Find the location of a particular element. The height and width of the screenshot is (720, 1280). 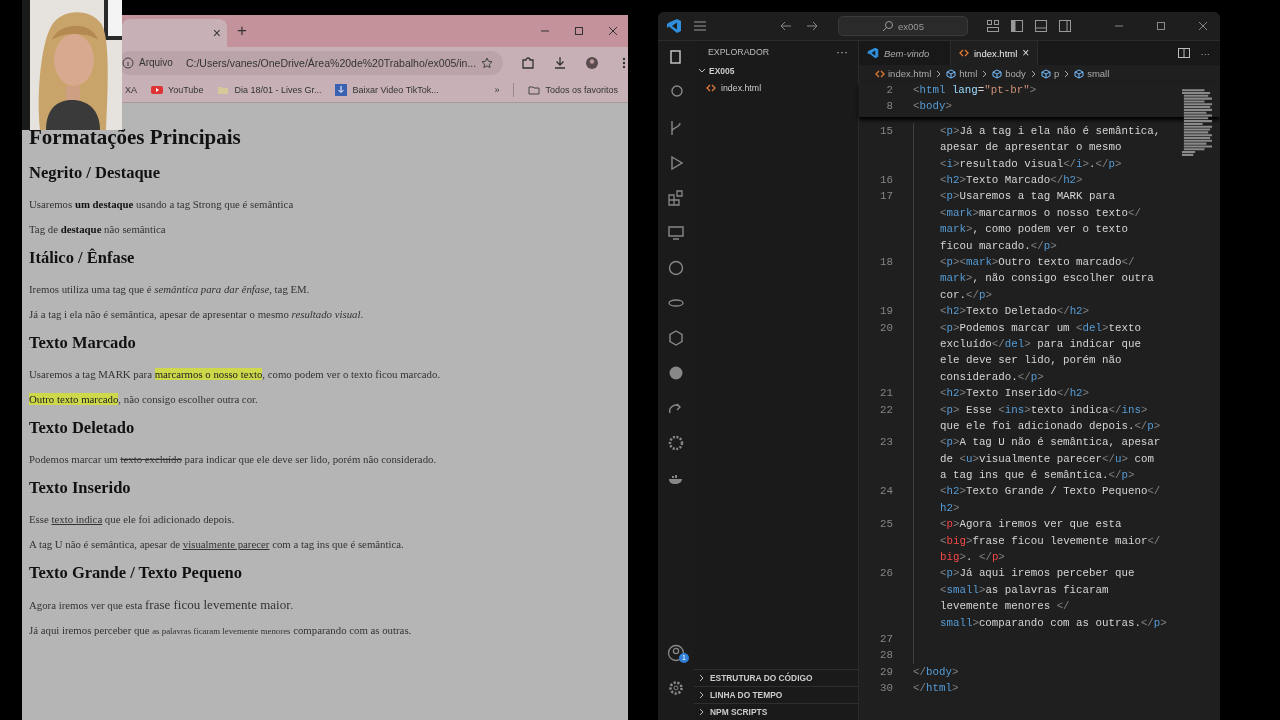

line-number: 26 is located at coordinates (886, 574).